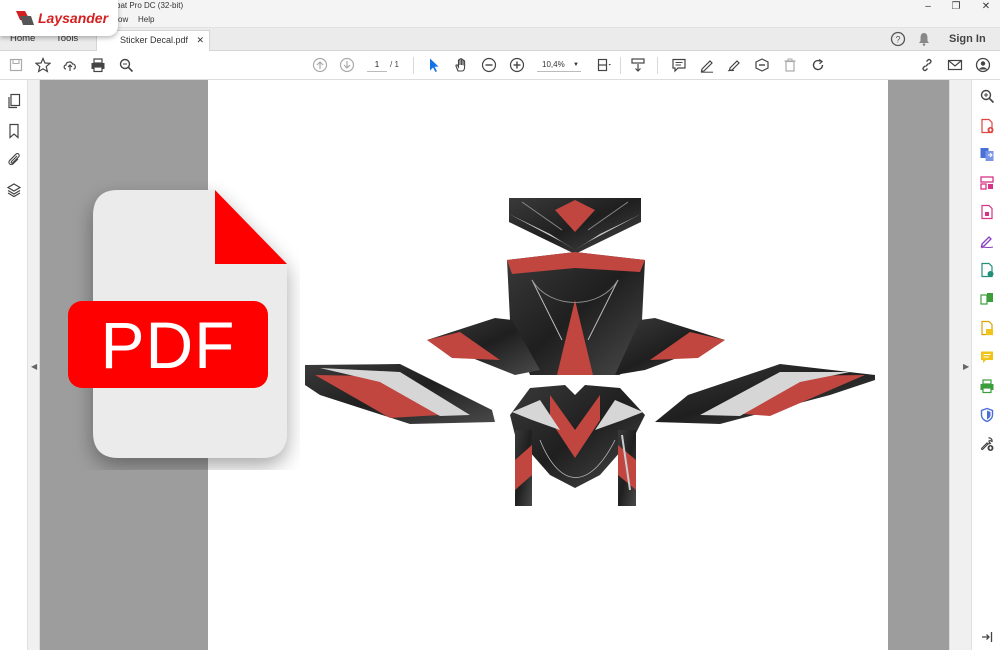 The image size is (1000, 650). I want to click on menu-window: ow, so click(123, 19).